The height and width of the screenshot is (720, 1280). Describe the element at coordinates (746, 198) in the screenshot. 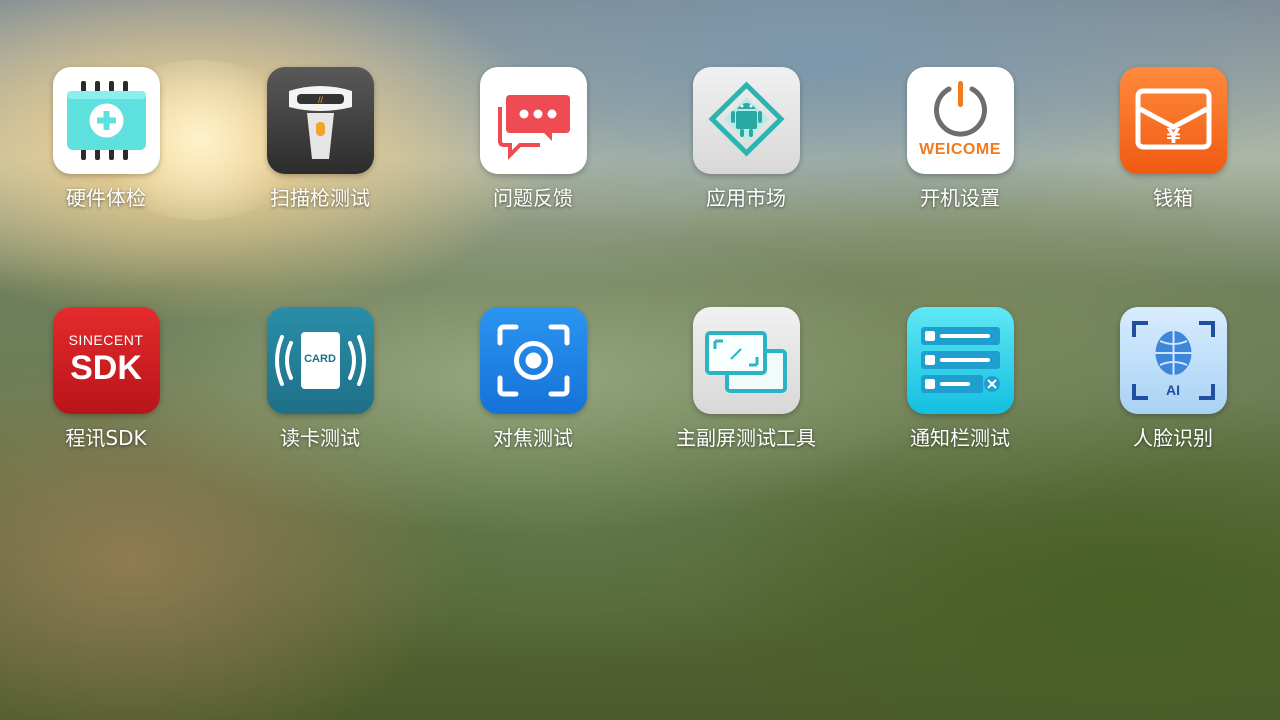

I see `app-label: 应用市场` at that location.